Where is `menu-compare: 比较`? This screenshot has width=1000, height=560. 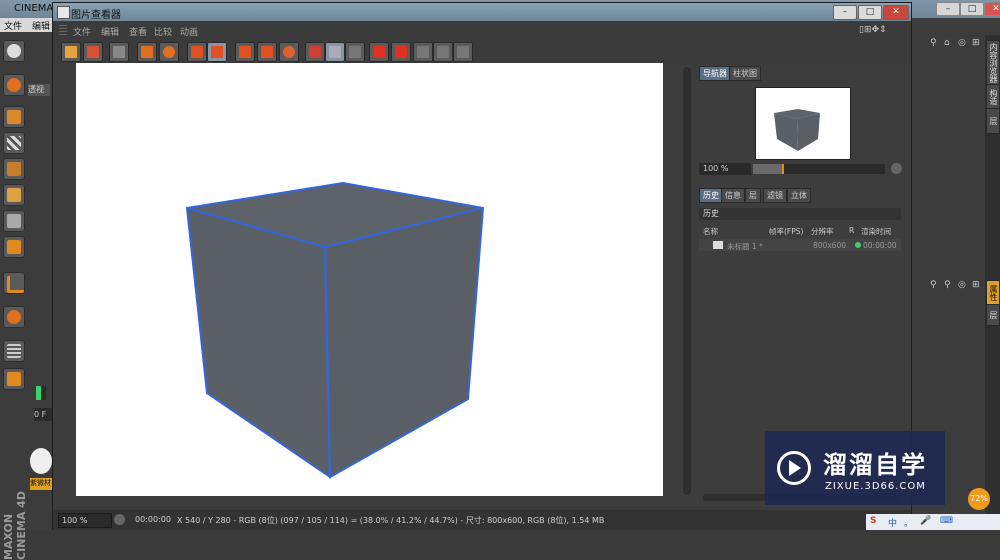 menu-compare: 比较 is located at coordinates (163, 31).